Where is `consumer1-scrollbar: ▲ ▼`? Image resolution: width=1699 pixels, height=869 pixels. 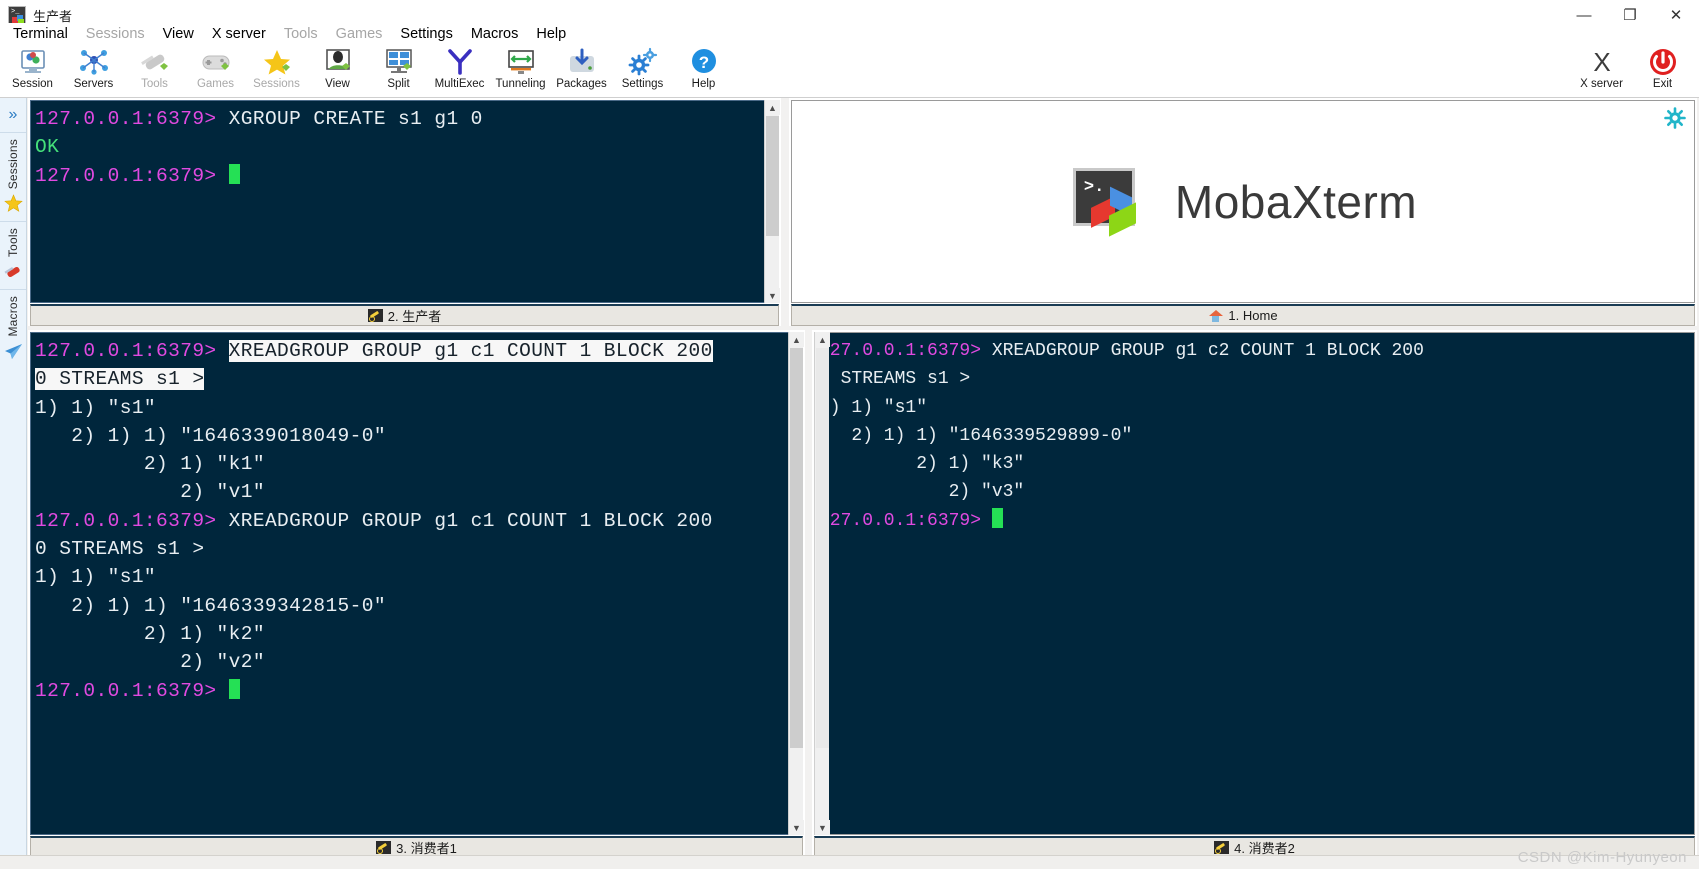 consumer1-scrollbar: ▲ ▼ is located at coordinates (796, 583).